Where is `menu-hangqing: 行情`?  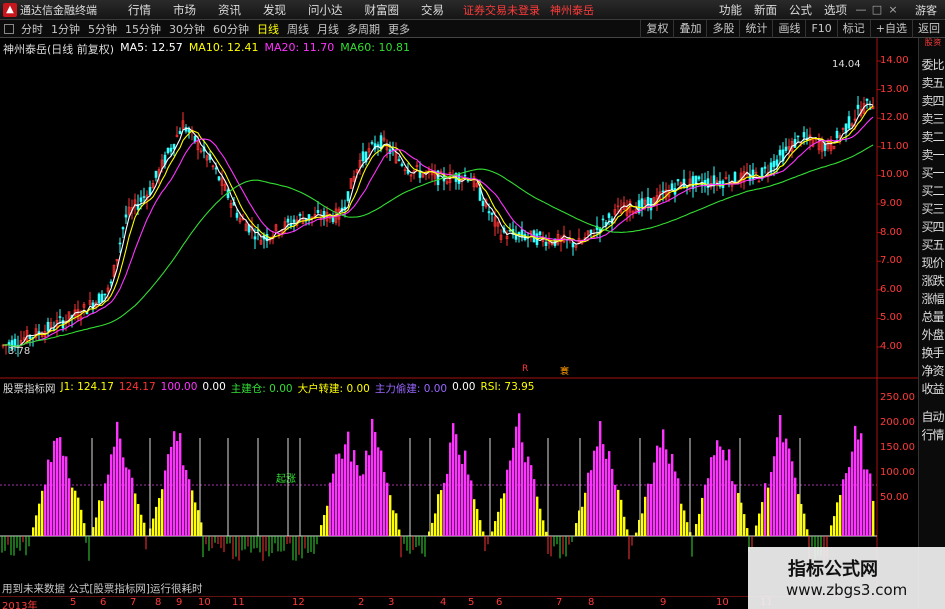
menu-hangqing: 行情 is located at coordinates (139, 10).